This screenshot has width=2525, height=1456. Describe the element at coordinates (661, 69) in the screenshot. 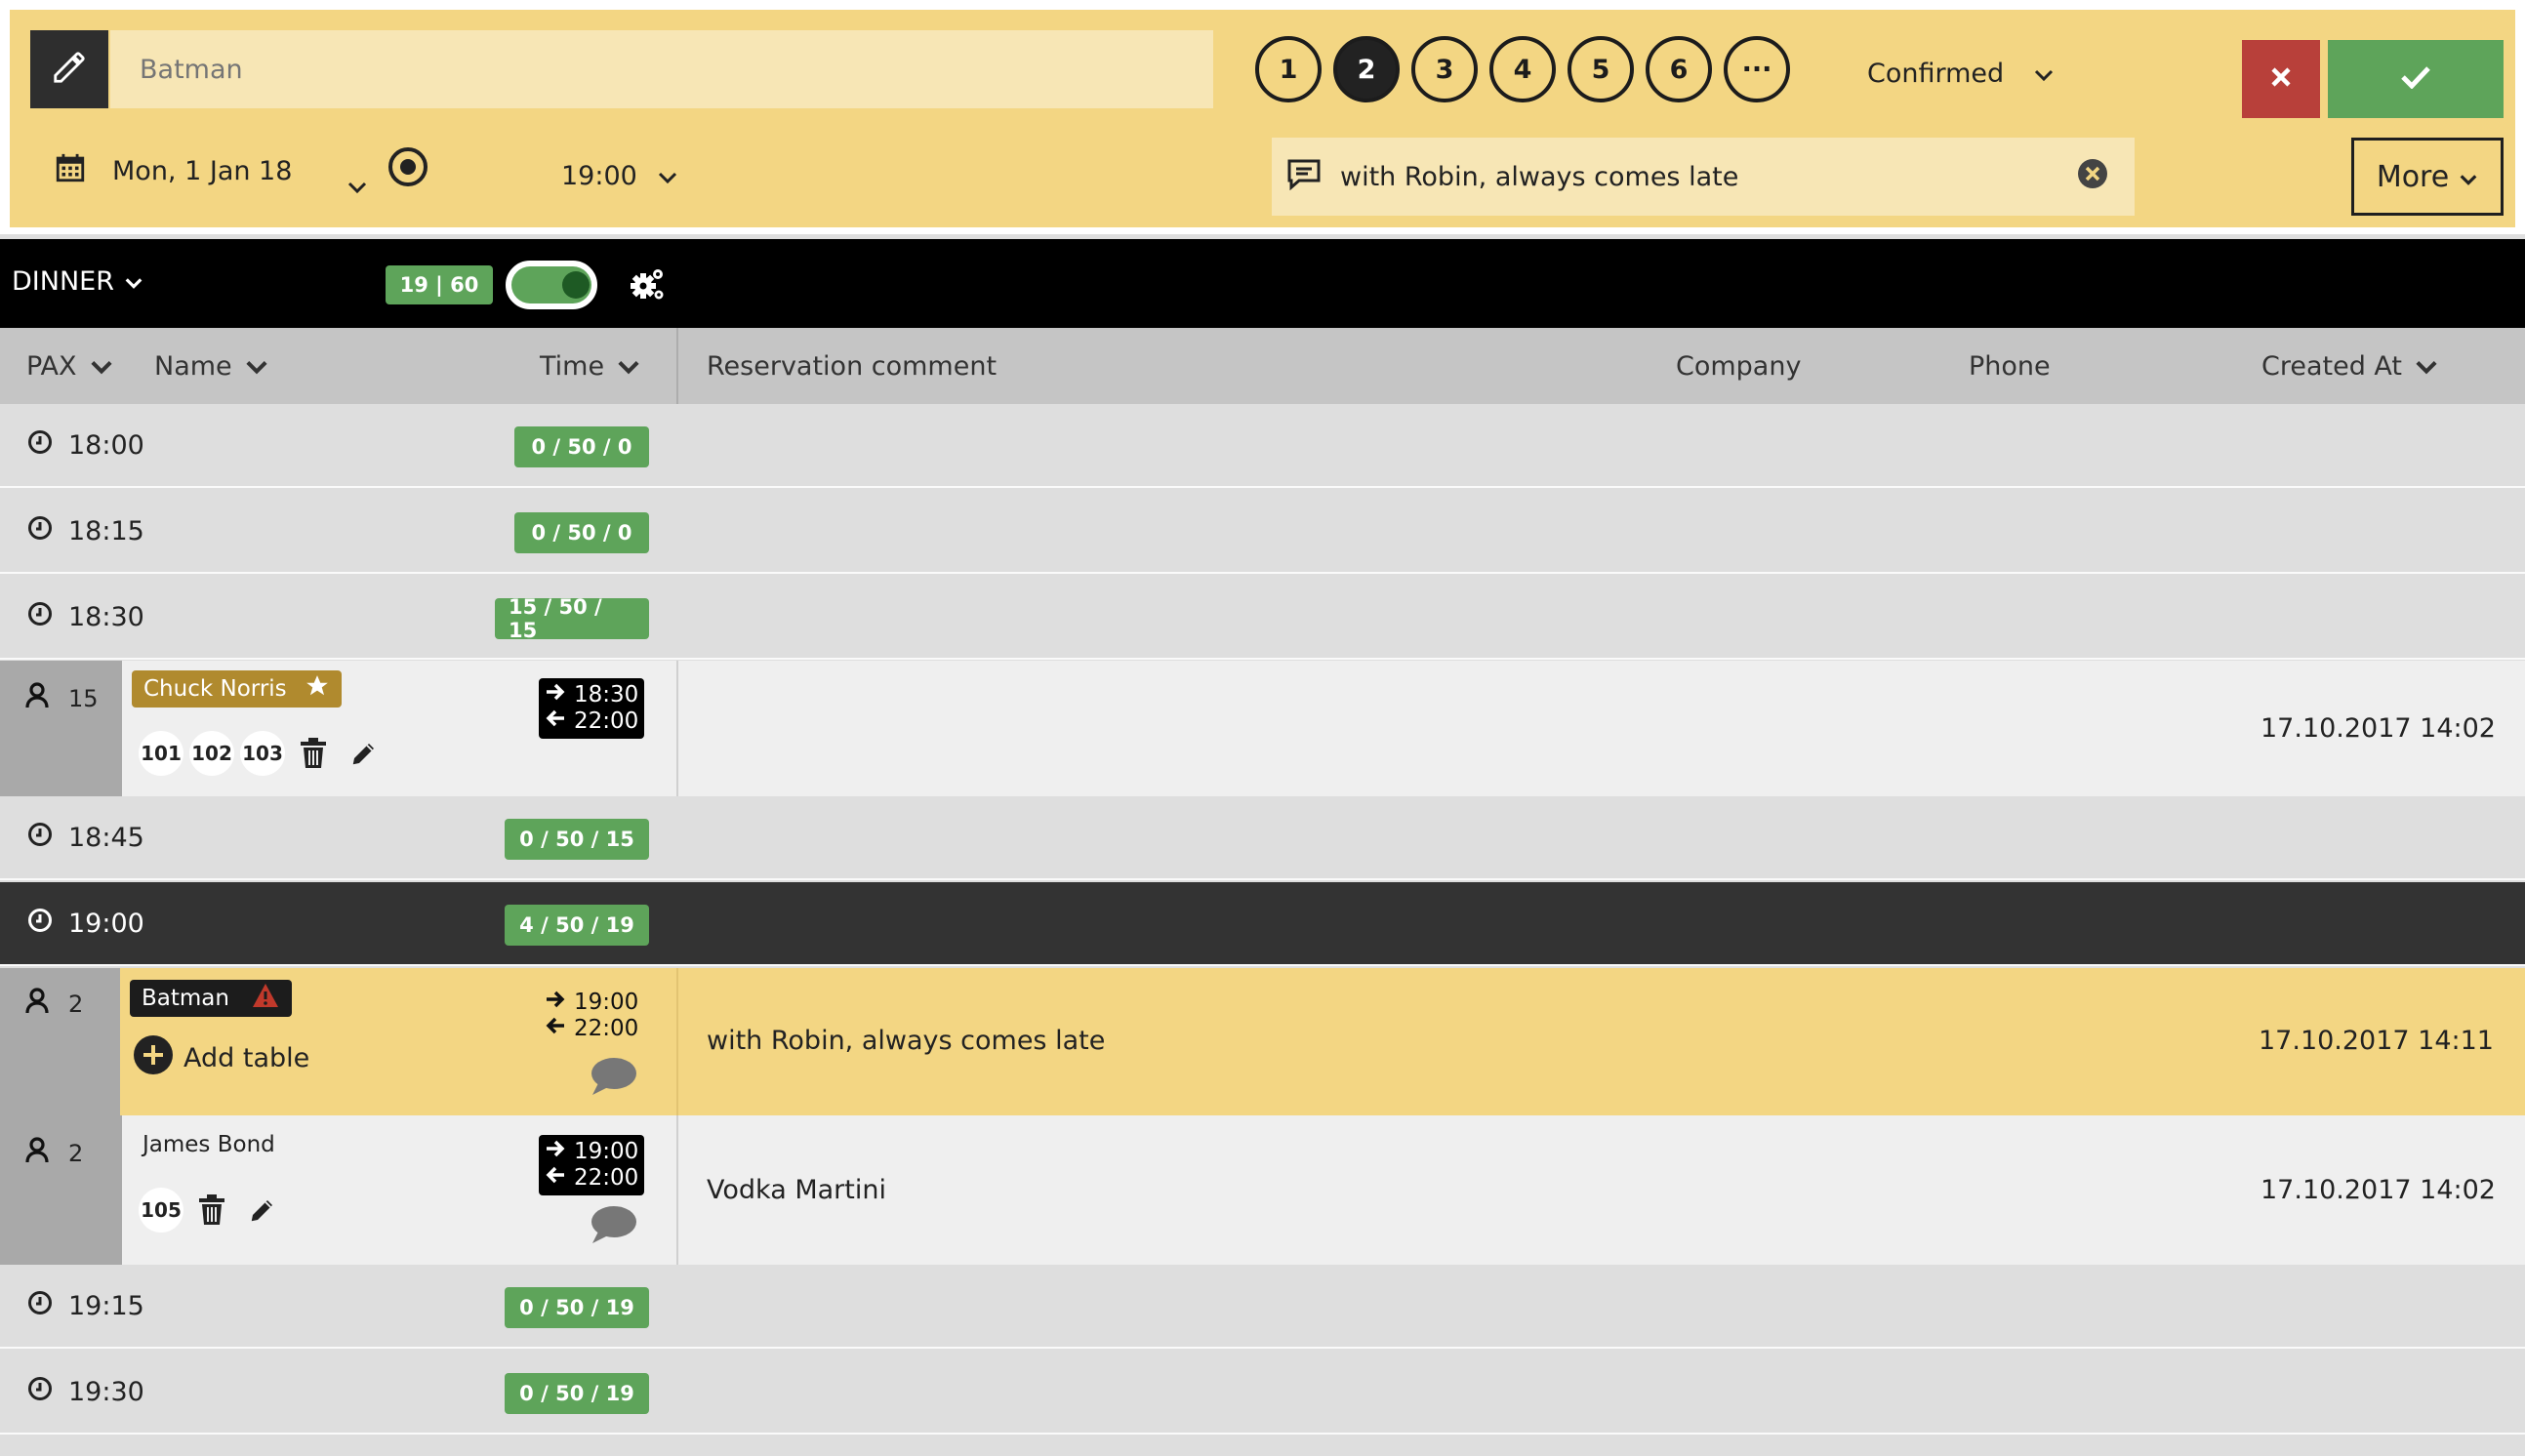

I see `guest-name-input` at that location.